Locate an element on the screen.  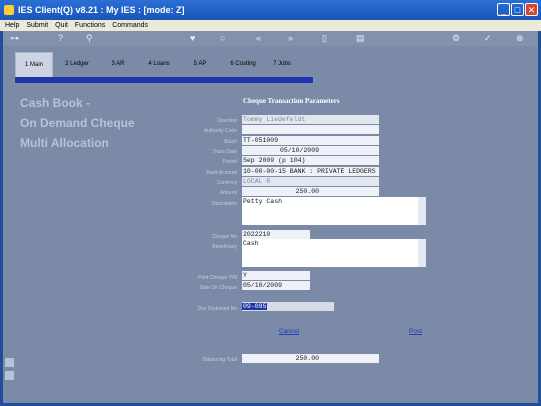
search-icon: ⚲ is located at coordinates (89, 38).